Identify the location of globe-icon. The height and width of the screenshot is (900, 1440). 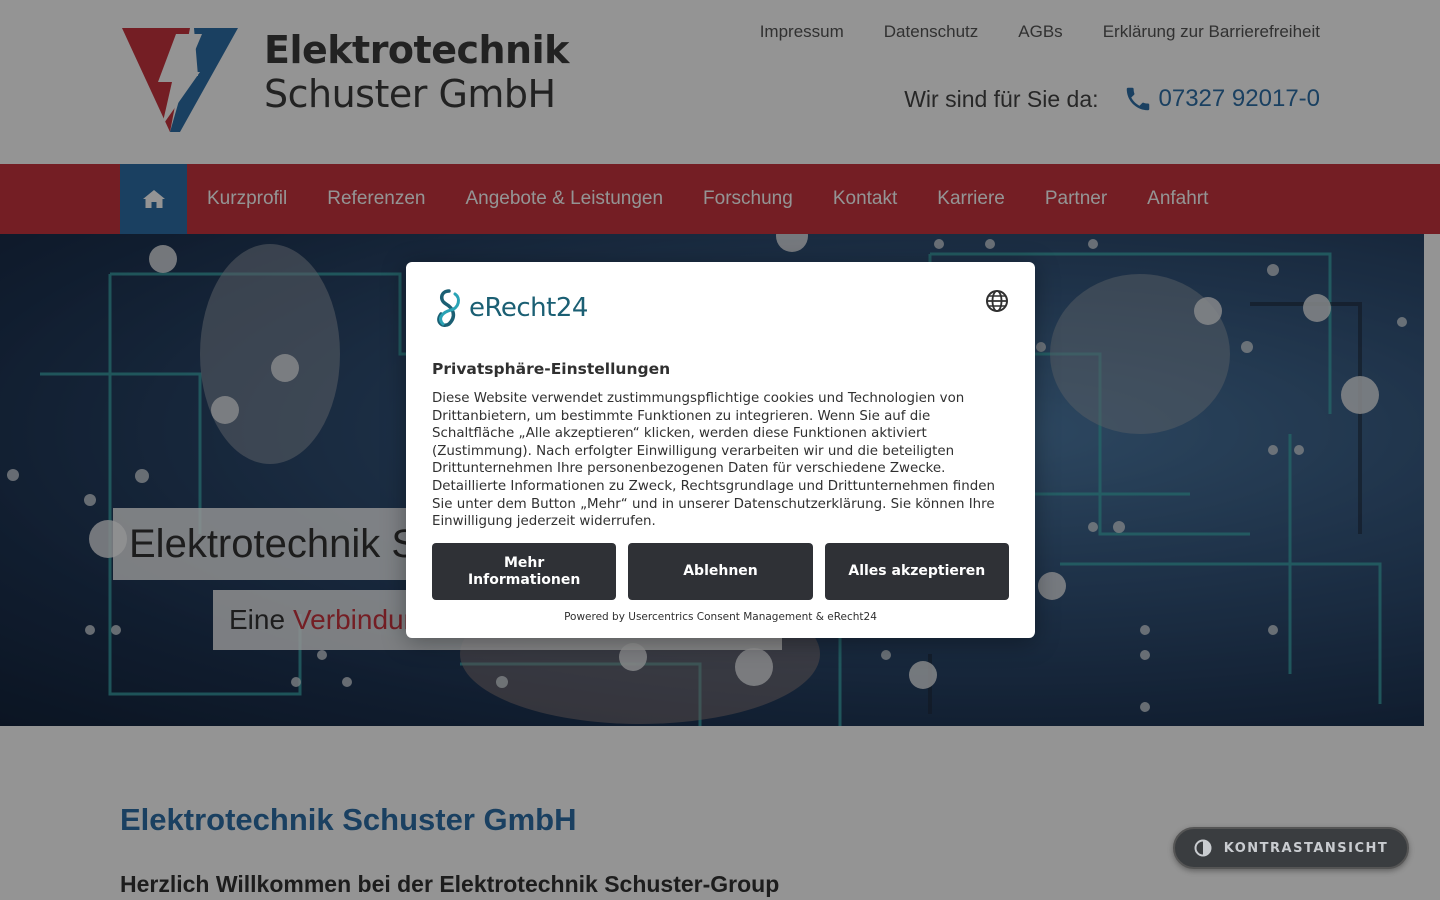
(997, 301).